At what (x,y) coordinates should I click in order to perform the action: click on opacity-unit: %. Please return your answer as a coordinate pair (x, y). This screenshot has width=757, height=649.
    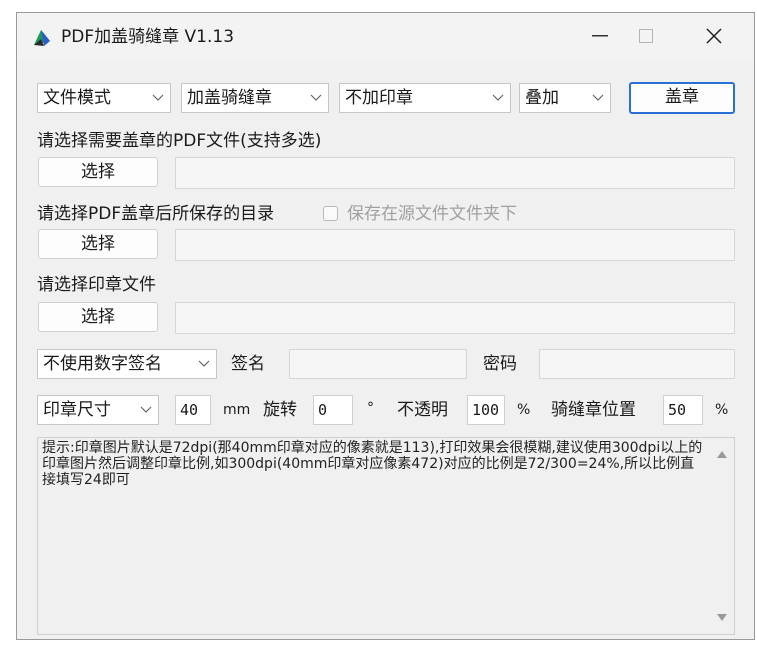
    Looking at the image, I should click on (524, 410).